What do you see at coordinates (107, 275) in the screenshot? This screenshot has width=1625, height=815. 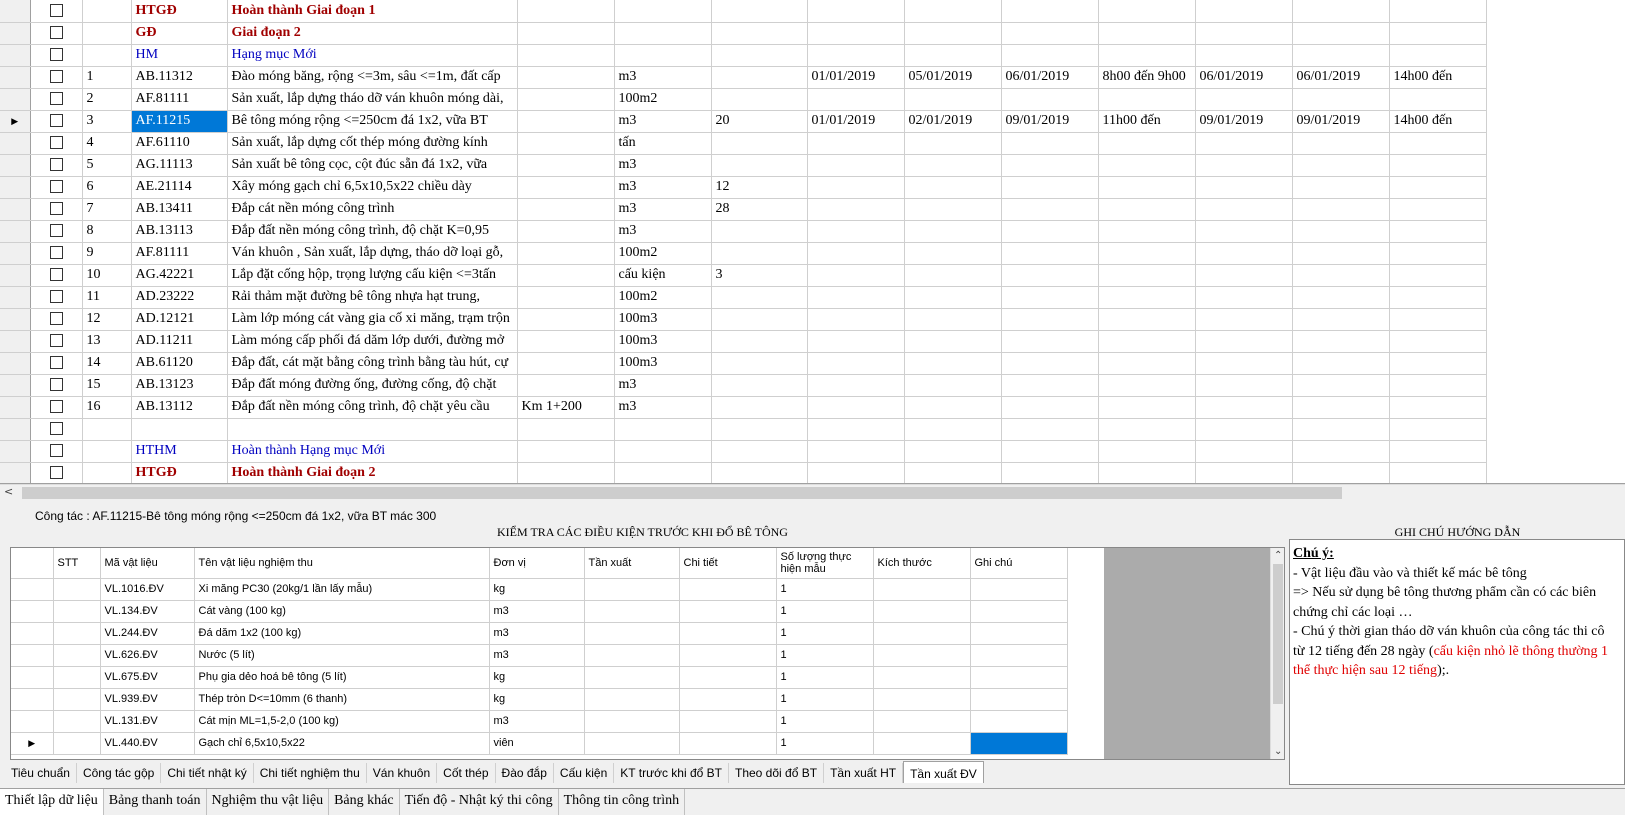 I see `stt-cell: 10` at bounding box center [107, 275].